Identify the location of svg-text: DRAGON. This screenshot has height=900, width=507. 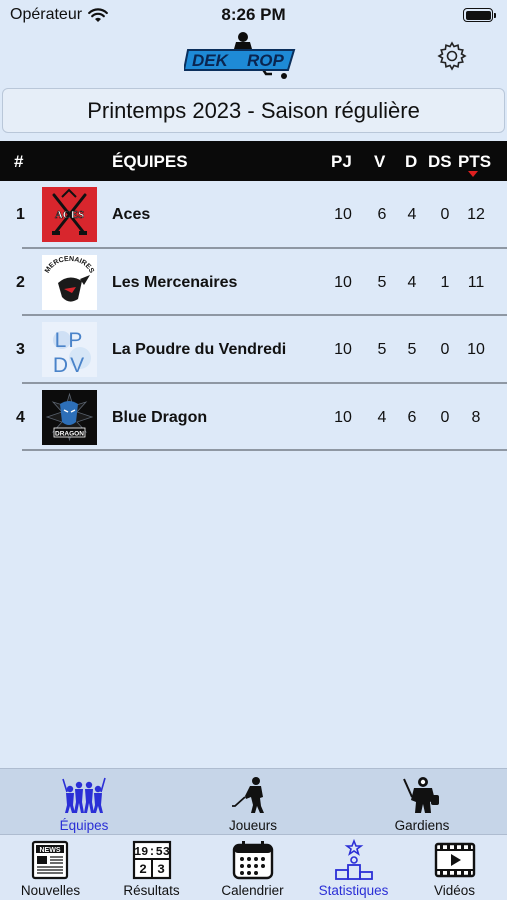
(69, 433).